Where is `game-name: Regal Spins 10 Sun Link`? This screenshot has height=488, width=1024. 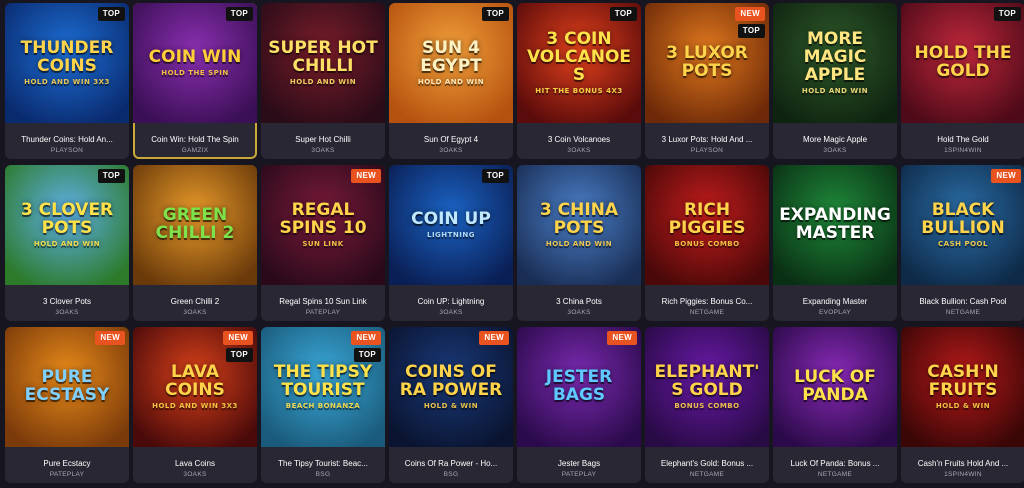 game-name: Regal Spins 10 Sun Link is located at coordinates (323, 301).